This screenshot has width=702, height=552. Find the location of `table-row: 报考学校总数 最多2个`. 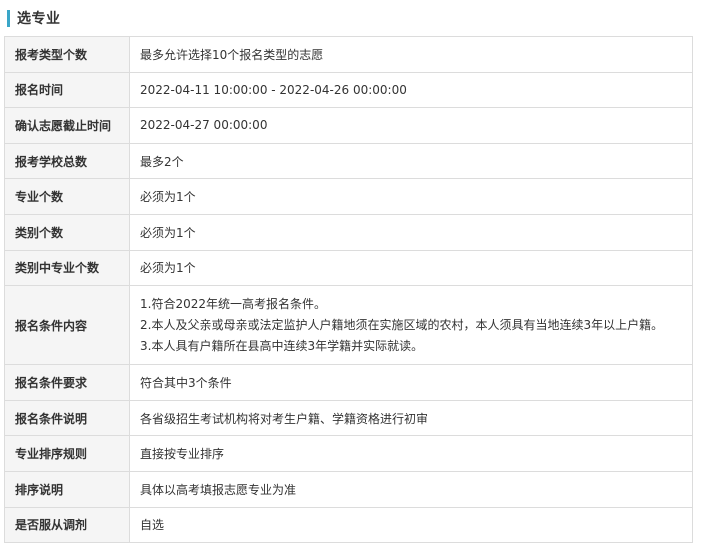

table-row: 报考学校总数 最多2个 is located at coordinates (348, 161).